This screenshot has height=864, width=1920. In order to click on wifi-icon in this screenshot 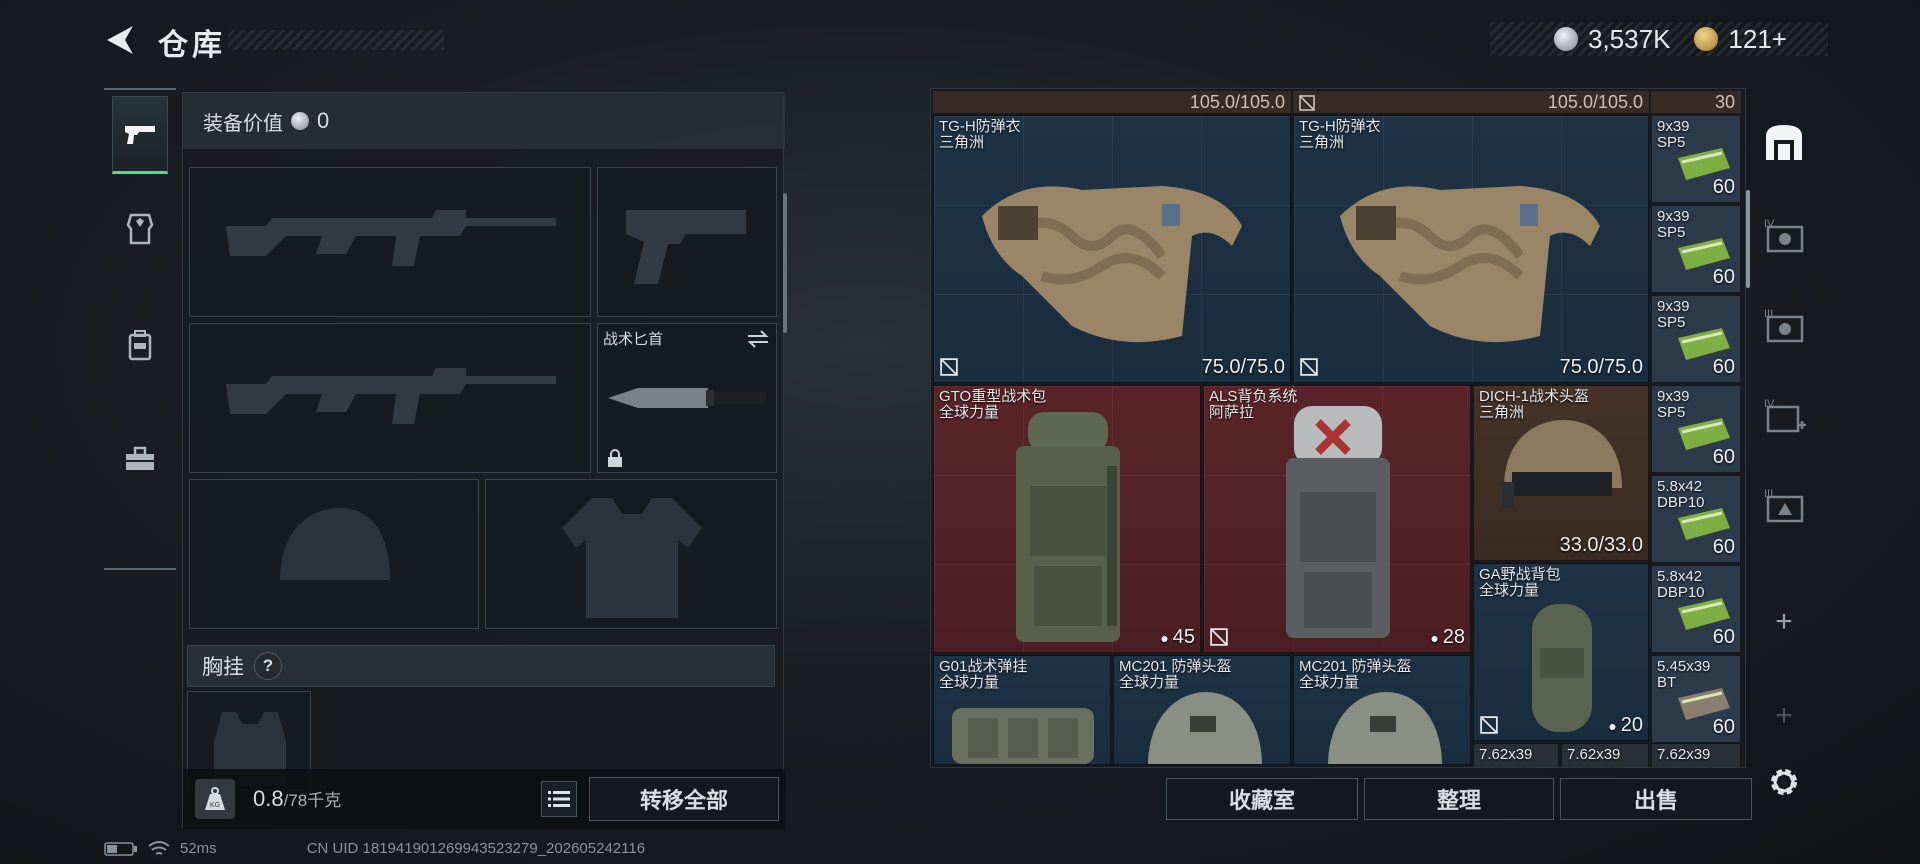, I will do `click(159, 847)`.